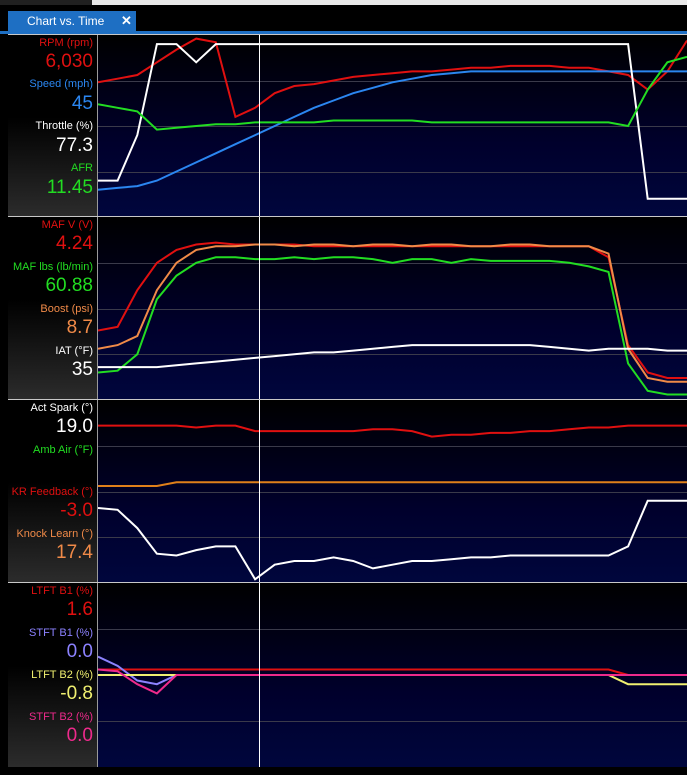 This screenshot has width=687, height=775. I want to click on top-strip-dark, so click(46, 2).